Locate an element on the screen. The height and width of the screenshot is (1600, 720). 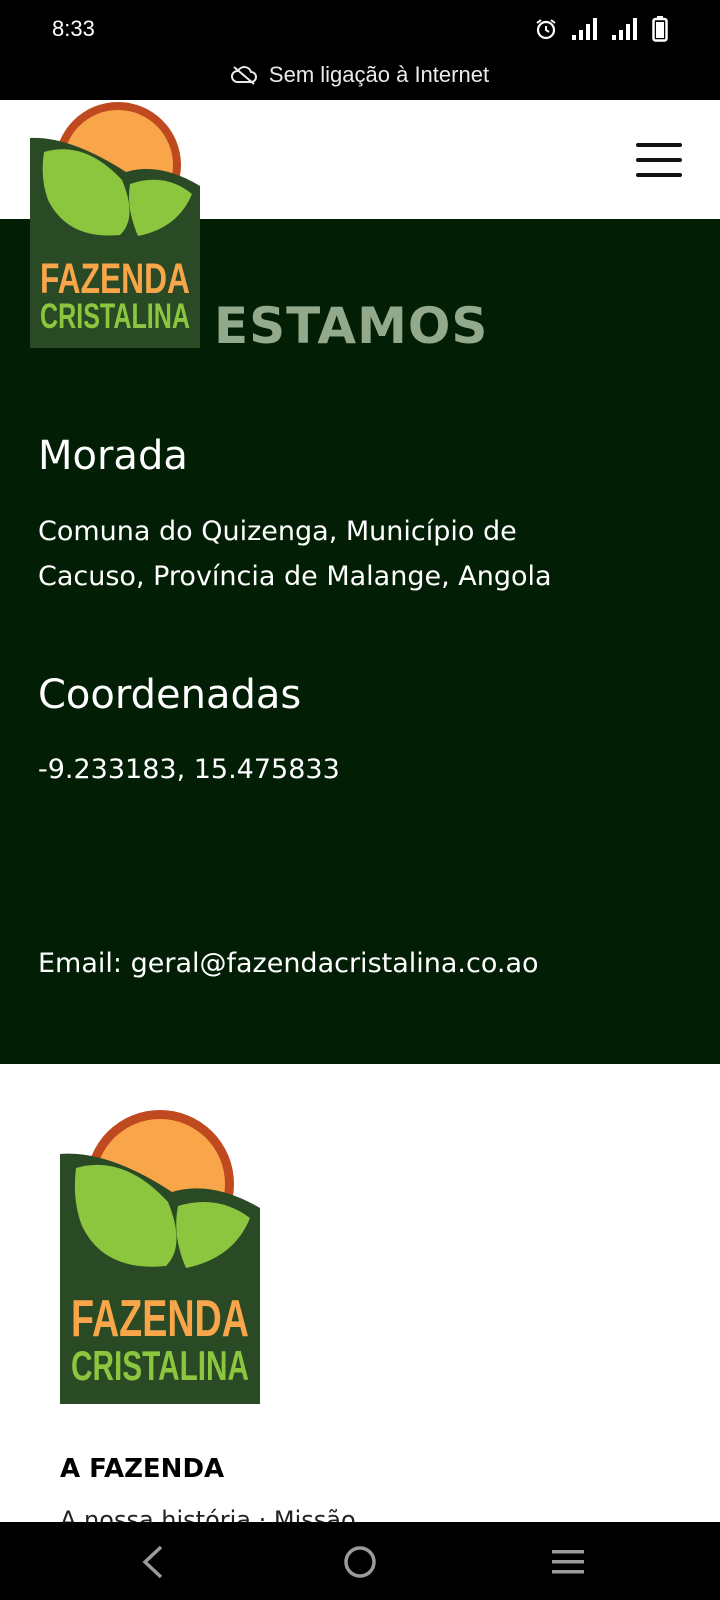
offline-banner: Sem ligação à Internet is located at coordinates (360, 75).